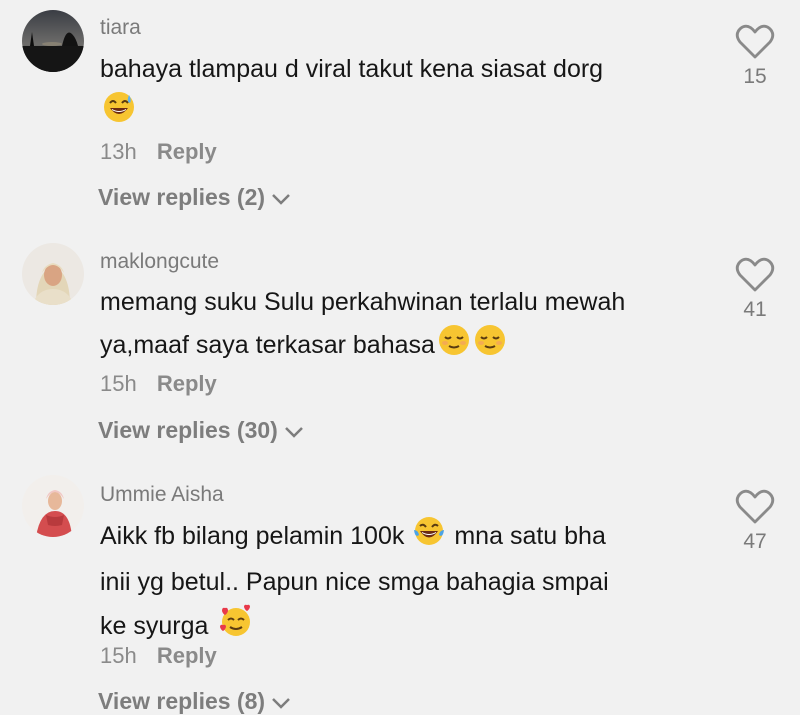  What do you see at coordinates (755, 541) in the screenshot?
I see `like-count: 47` at bounding box center [755, 541].